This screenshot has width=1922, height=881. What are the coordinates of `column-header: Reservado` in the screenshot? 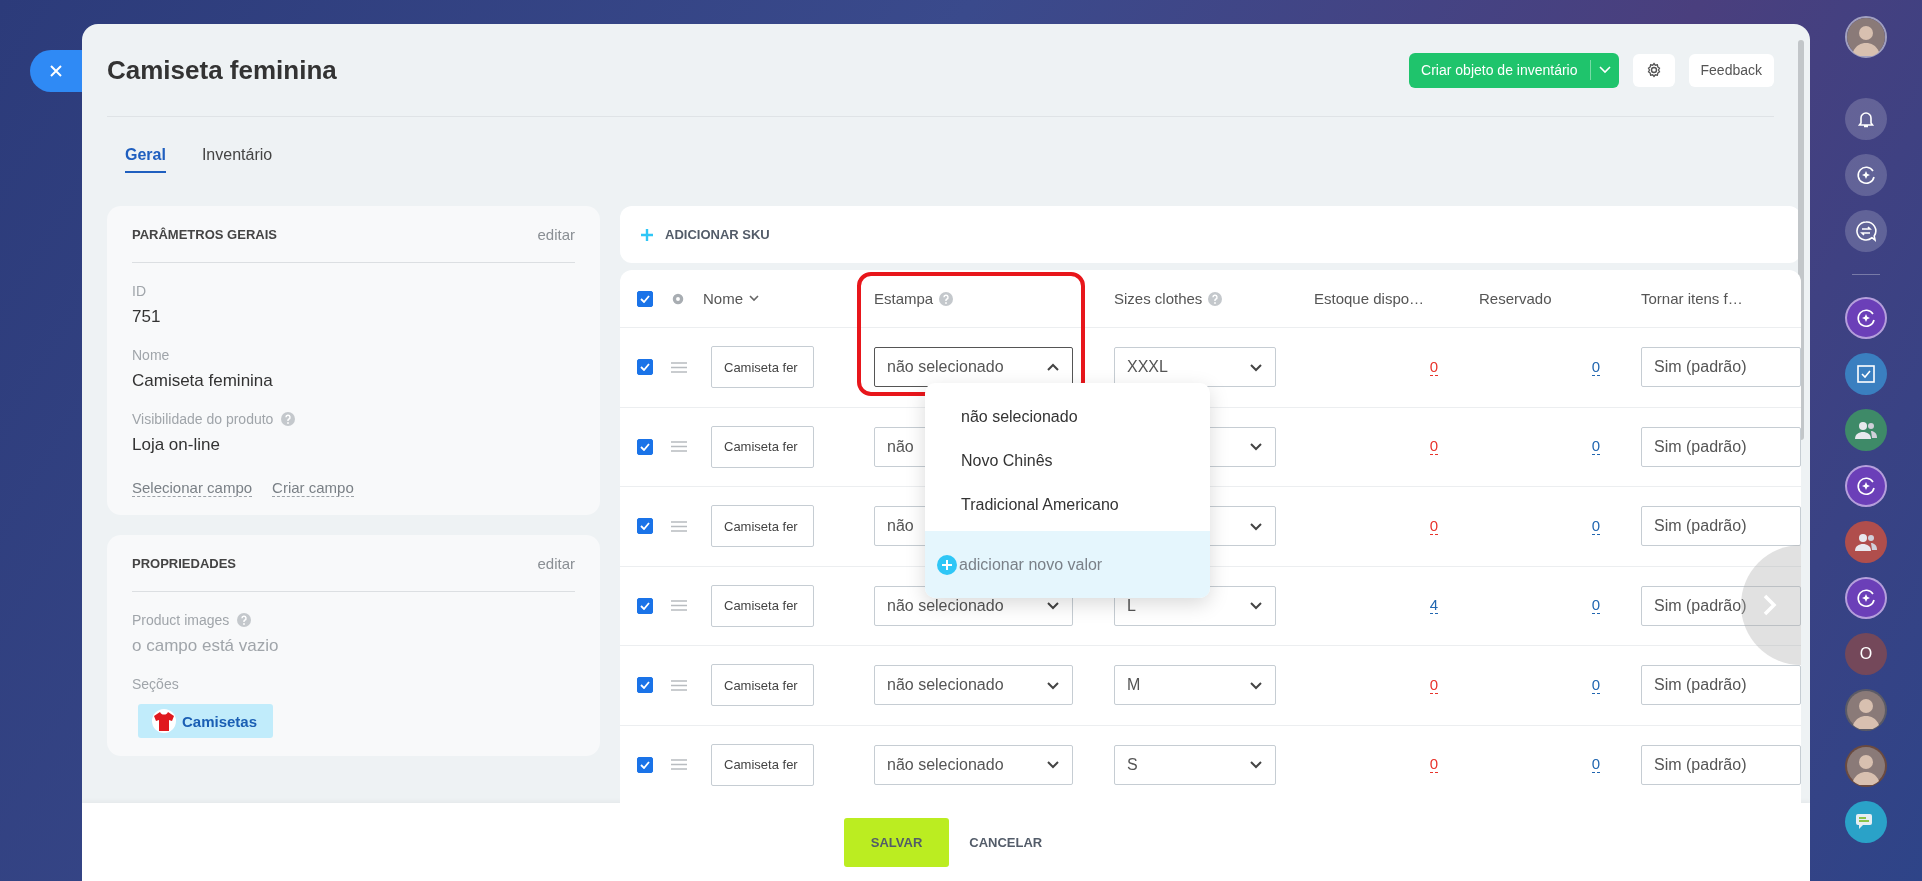 It's located at (1515, 298).